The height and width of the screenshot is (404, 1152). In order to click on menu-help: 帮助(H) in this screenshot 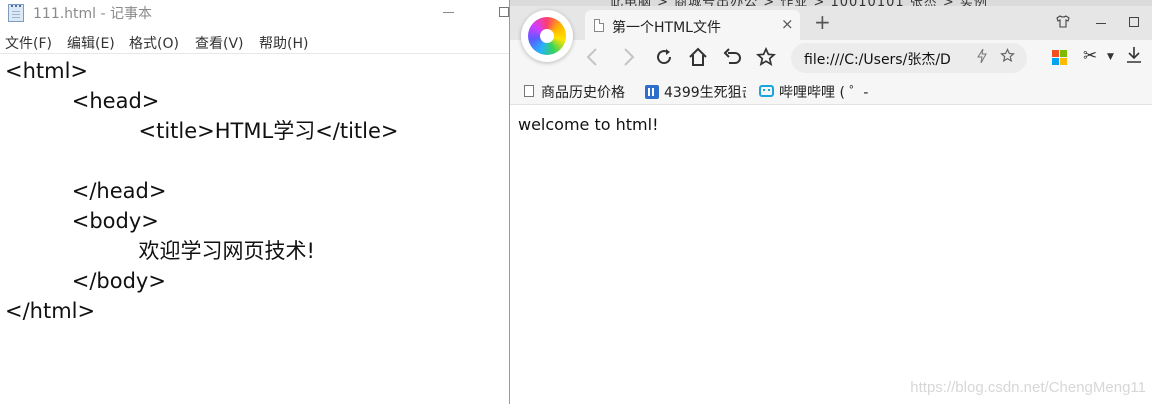, I will do `click(283, 43)`.